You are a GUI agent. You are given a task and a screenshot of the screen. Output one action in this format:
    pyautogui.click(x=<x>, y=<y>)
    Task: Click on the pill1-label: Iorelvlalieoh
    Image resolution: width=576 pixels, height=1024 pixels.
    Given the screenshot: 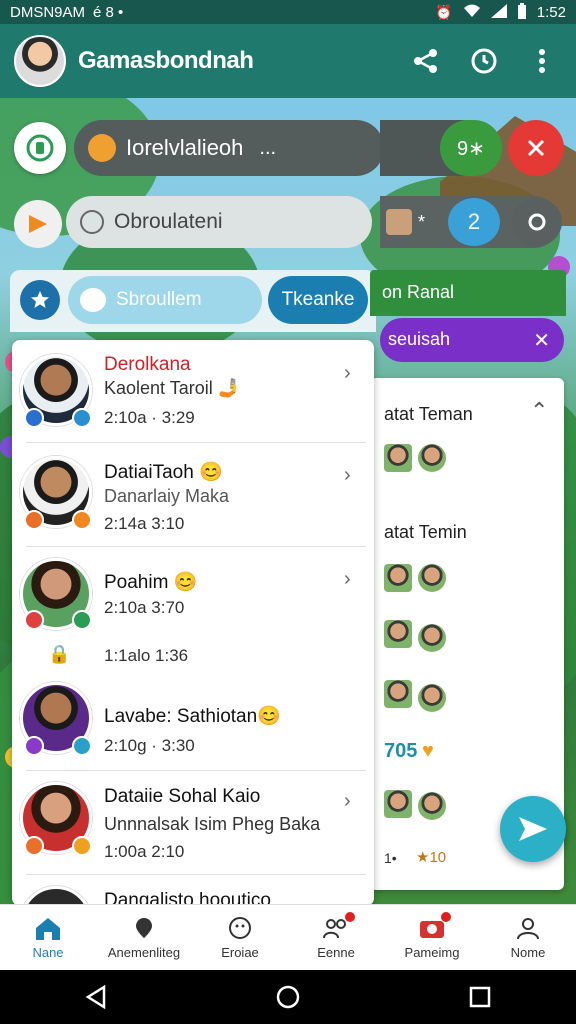 What is the action you would take?
    pyautogui.click(x=185, y=147)
    